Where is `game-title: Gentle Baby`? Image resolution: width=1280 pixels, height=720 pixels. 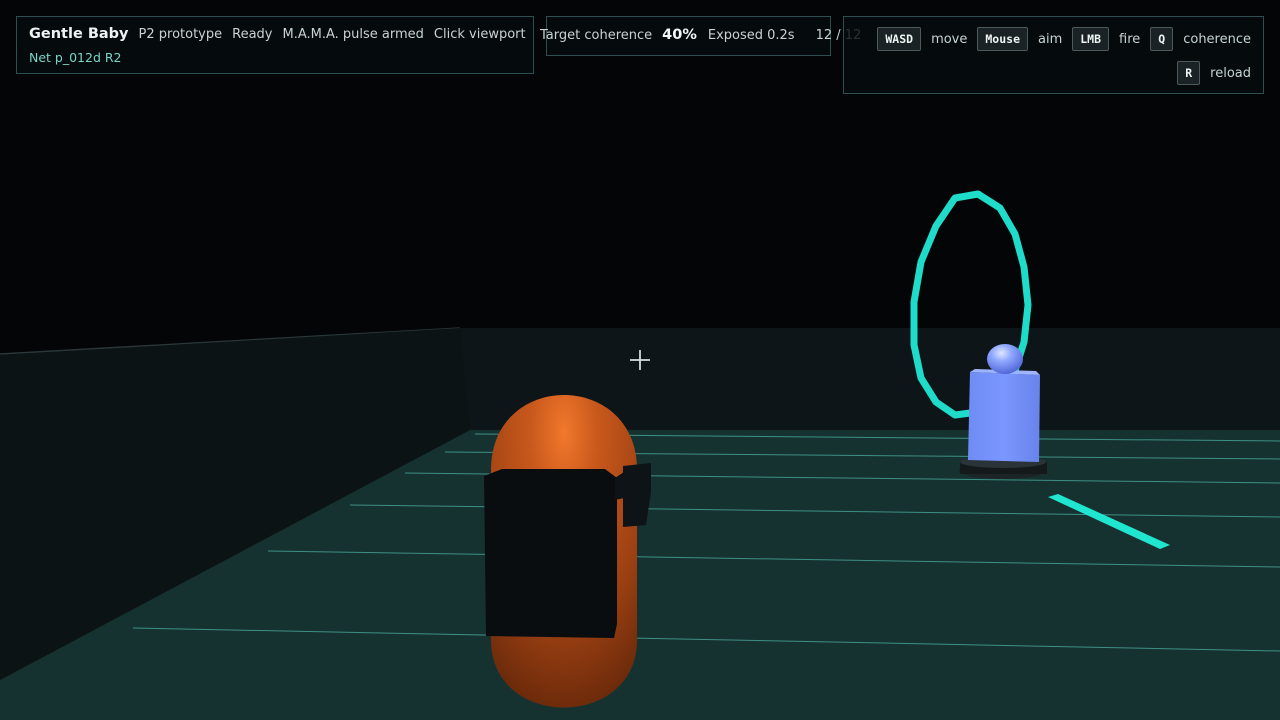 game-title: Gentle Baby is located at coordinates (79, 34).